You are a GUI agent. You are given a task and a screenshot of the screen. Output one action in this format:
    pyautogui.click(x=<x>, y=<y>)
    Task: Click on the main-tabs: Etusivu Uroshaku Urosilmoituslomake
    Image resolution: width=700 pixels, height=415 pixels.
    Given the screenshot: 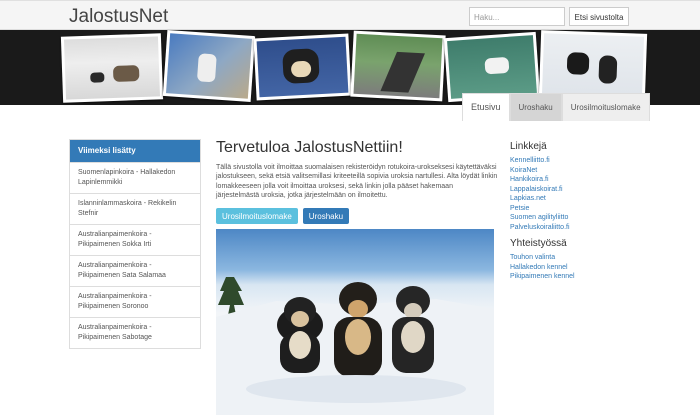 What is the action you would take?
    pyautogui.click(x=556, y=107)
    